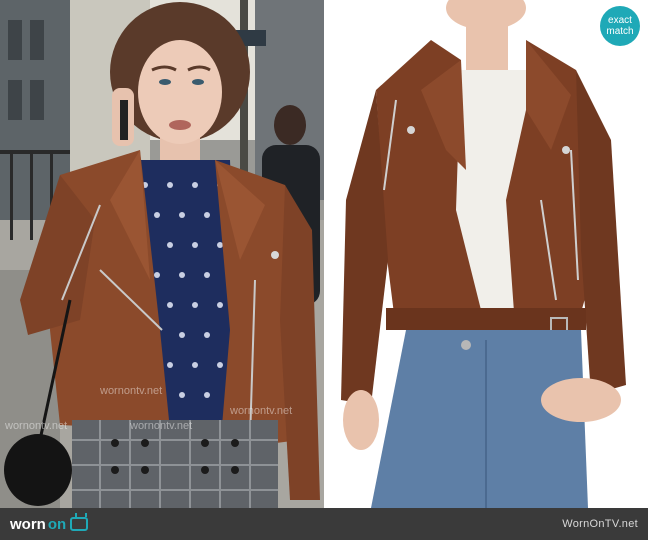  I want to click on site-logo: worn on, so click(49, 524).